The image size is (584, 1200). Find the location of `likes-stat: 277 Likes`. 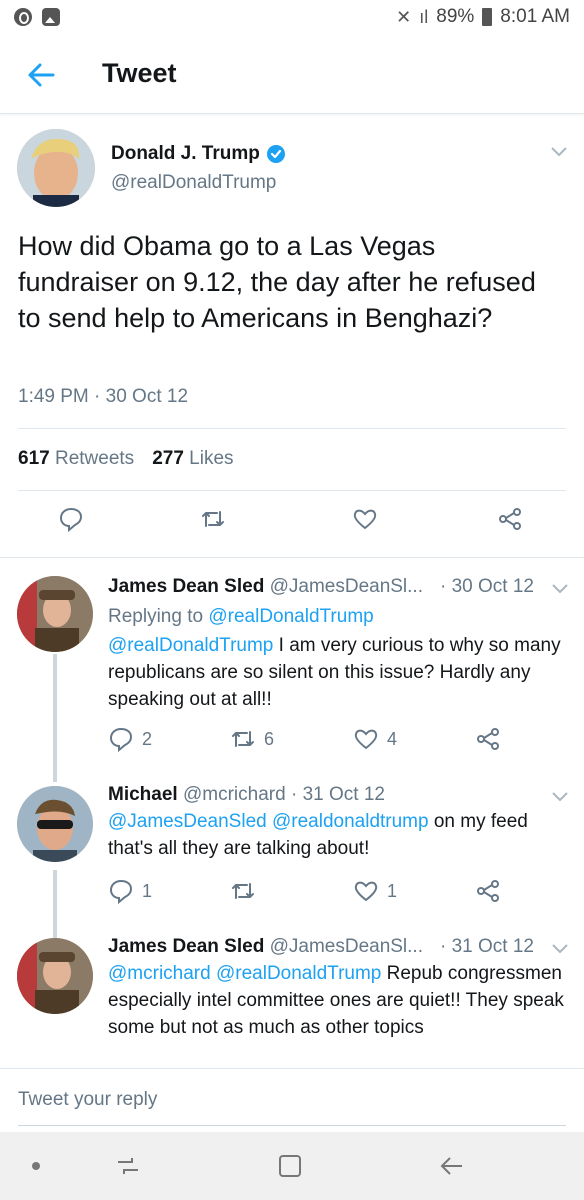

likes-stat: 277 Likes is located at coordinates (192, 459).